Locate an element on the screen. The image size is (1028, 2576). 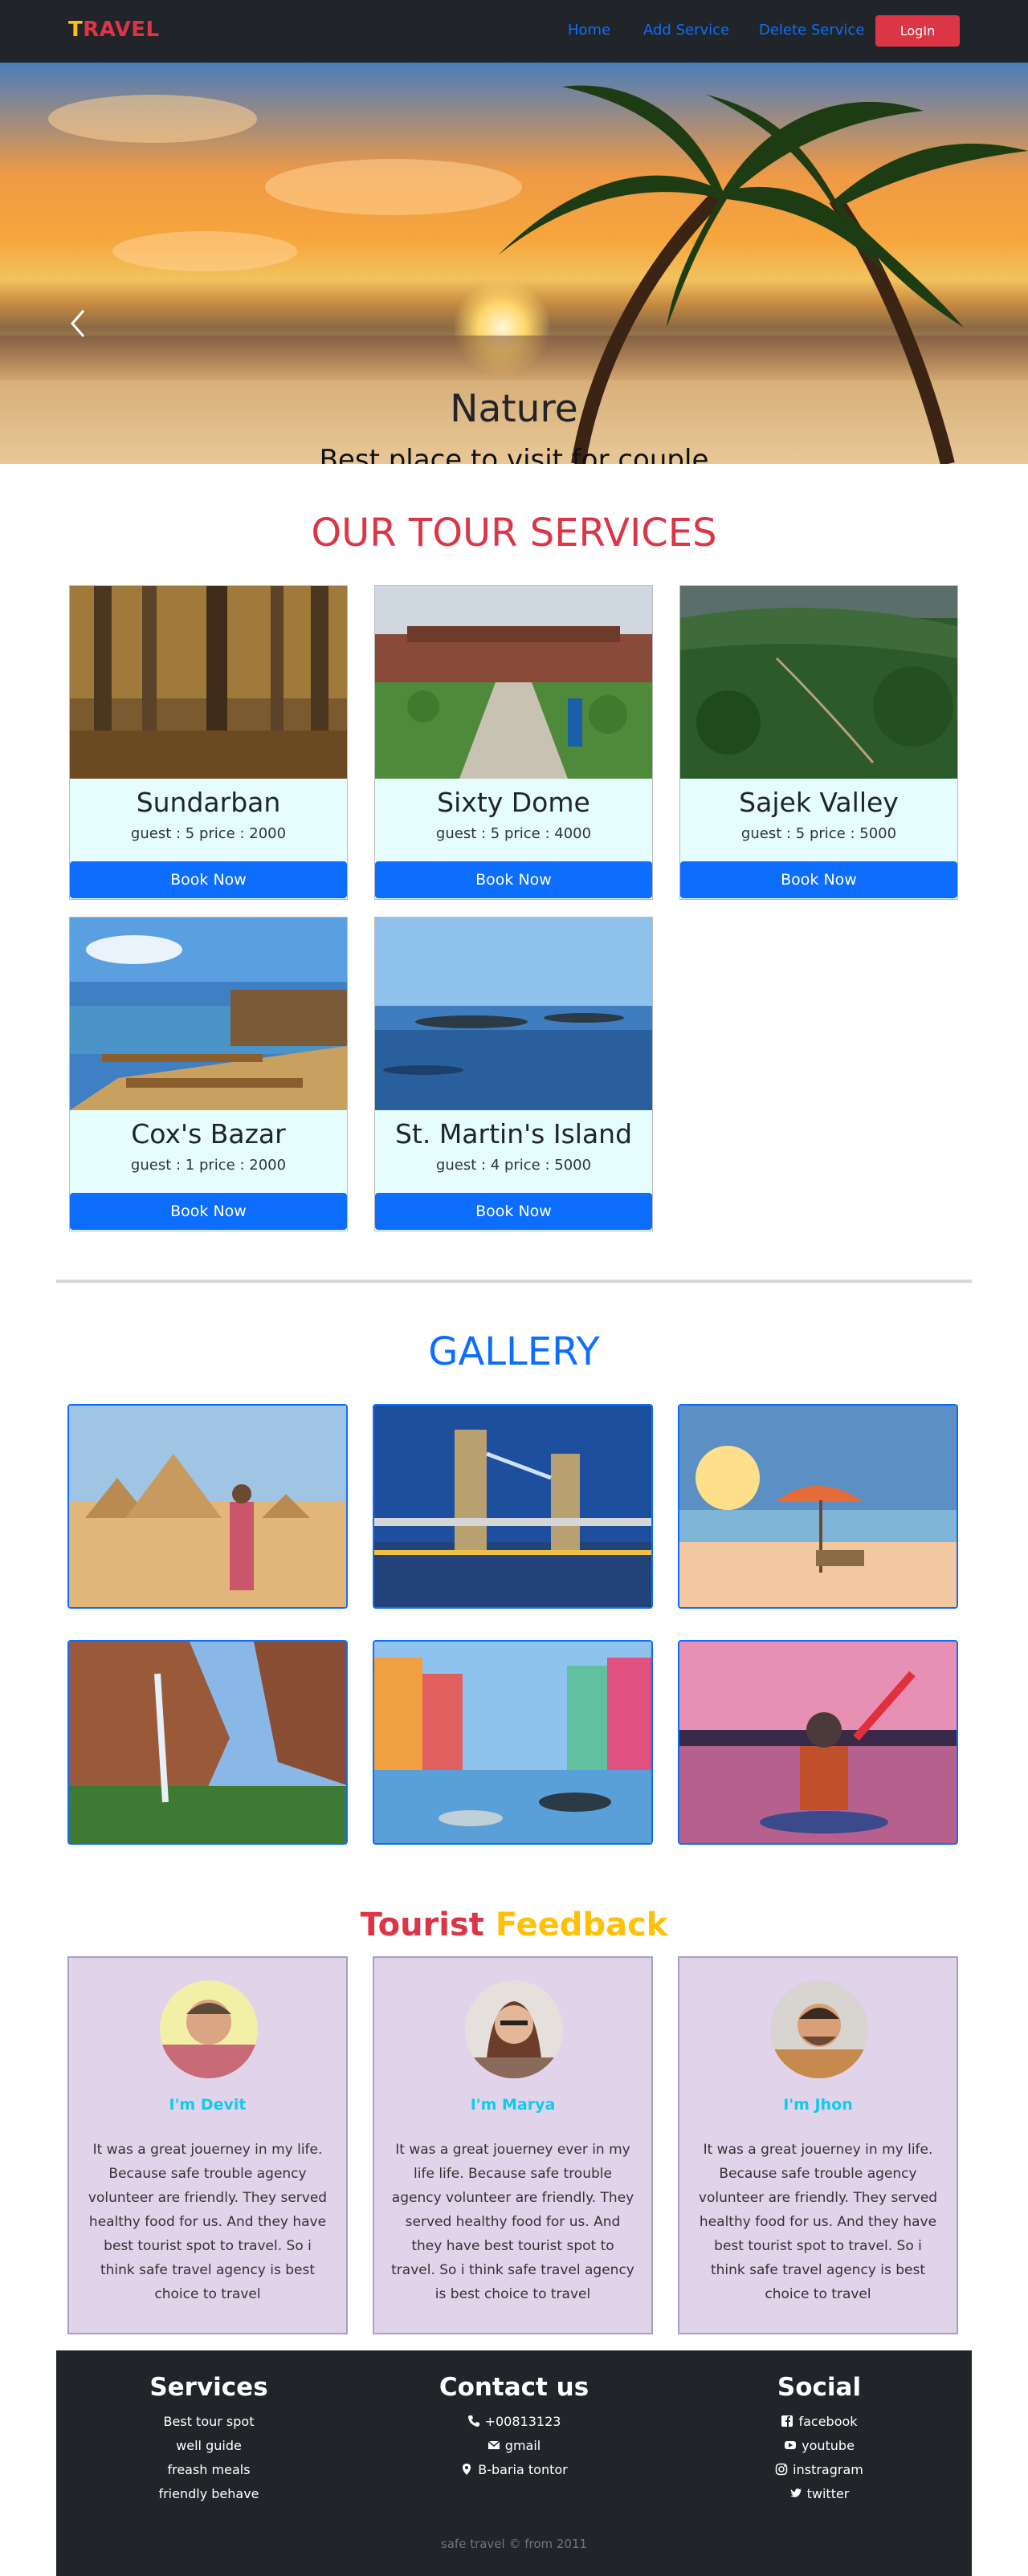
footer-contact-email: gmail is located at coordinates (514, 2446).